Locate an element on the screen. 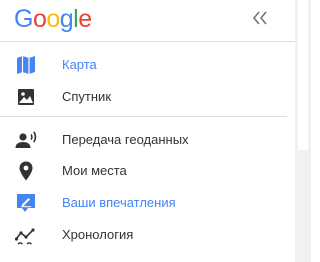 Image resolution: width=320 pixels, height=262 pixels. menu-header: Google is located at coordinates (147, 20).